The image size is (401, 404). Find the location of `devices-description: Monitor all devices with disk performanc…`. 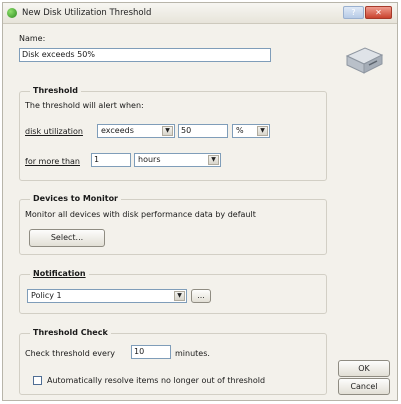

devices-description: Monitor all devices with disk performanc… is located at coordinates (140, 214).